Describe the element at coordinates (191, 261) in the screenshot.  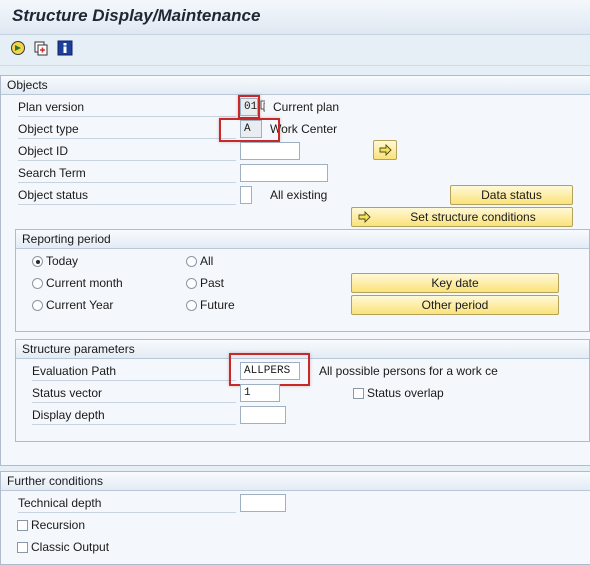
I see `radio-all` at that location.